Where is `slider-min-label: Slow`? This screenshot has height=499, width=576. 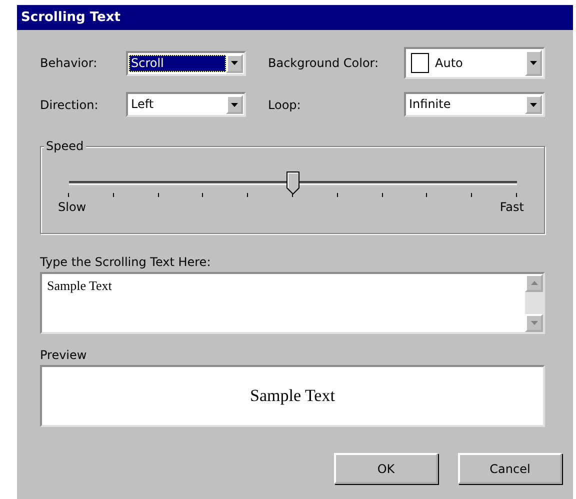 slider-min-label: Slow is located at coordinates (72, 207).